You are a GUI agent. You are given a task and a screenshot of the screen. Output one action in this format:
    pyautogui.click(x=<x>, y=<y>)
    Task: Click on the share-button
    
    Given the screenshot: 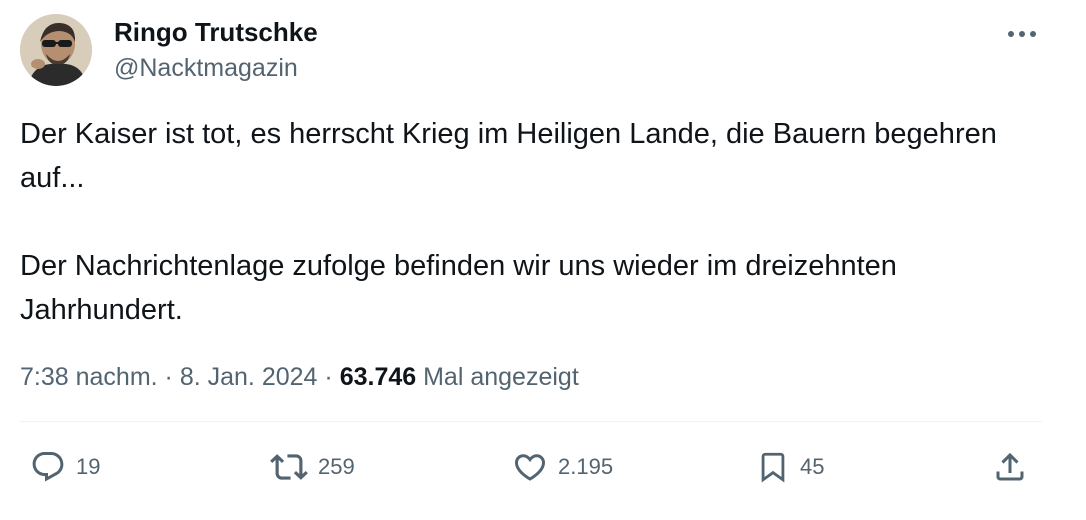 What is the action you would take?
    pyautogui.click(x=1010, y=467)
    